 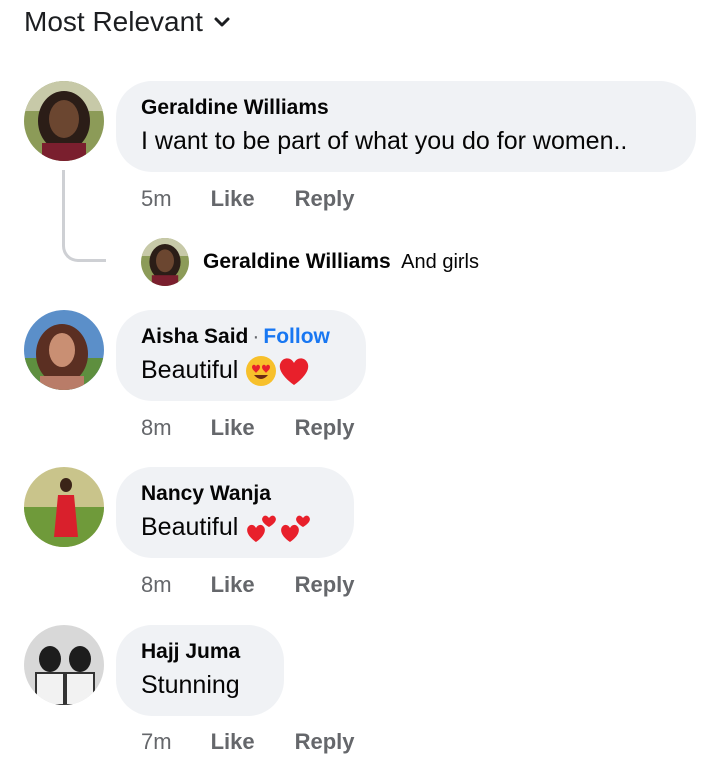 I want to click on commenter-name: Geraldine Williams, so click(x=405, y=108).